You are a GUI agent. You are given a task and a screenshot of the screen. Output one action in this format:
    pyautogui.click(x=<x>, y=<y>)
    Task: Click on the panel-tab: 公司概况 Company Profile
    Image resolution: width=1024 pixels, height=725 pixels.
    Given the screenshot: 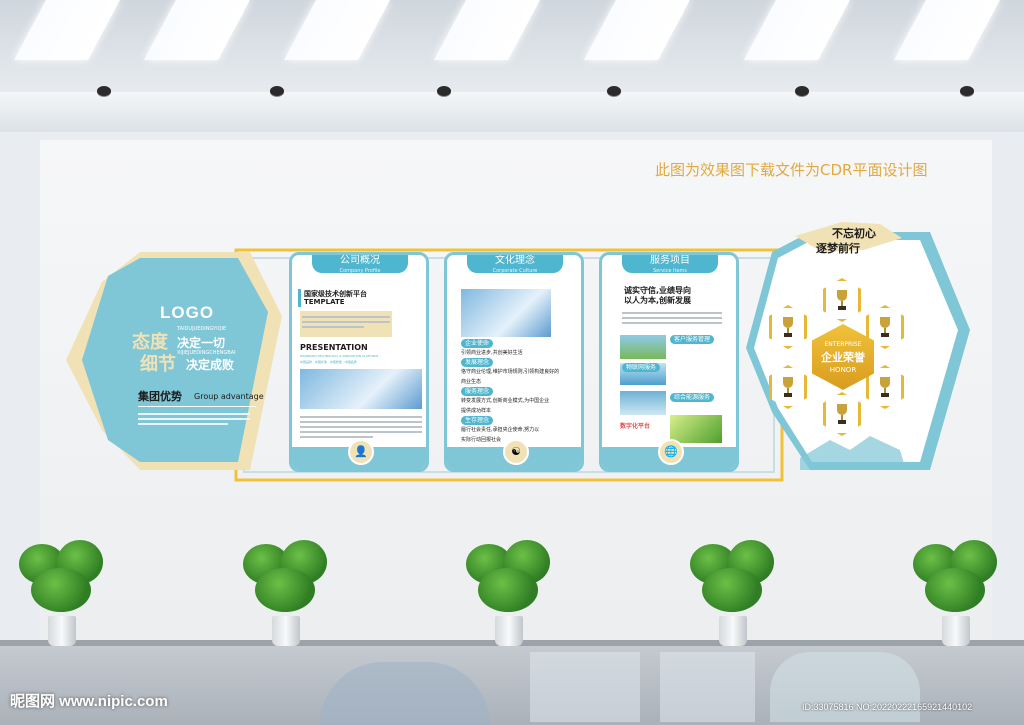 What is the action you would take?
    pyautogui.click(x=360, y=264)
    